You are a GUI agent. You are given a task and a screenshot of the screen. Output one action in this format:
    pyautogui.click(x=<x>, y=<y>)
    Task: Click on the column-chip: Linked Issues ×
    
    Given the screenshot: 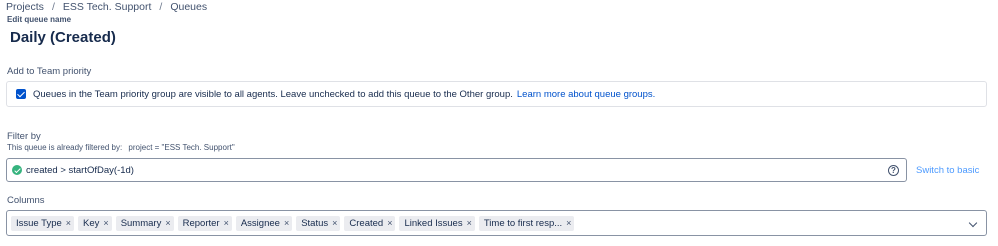 What is the action you would take?
    pyautogui.click(x=437, y=223)
    